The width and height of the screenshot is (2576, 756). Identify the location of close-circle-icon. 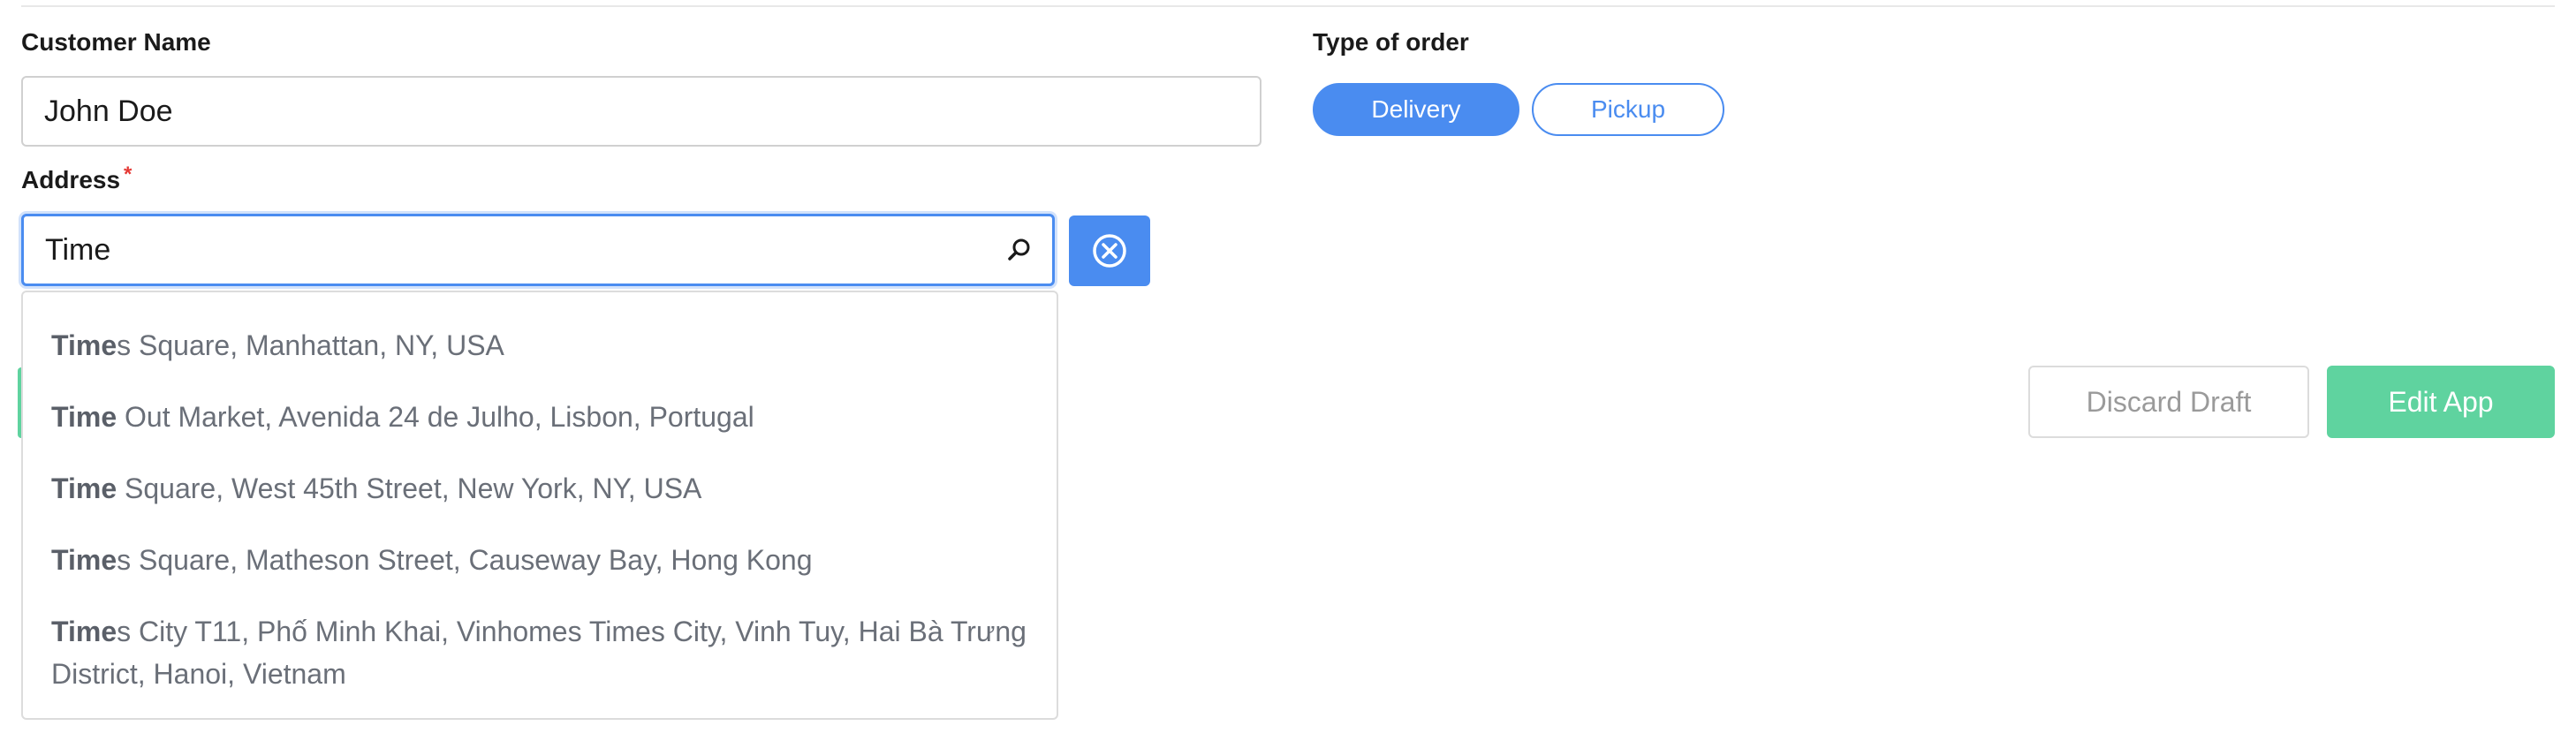
(1110, 251).